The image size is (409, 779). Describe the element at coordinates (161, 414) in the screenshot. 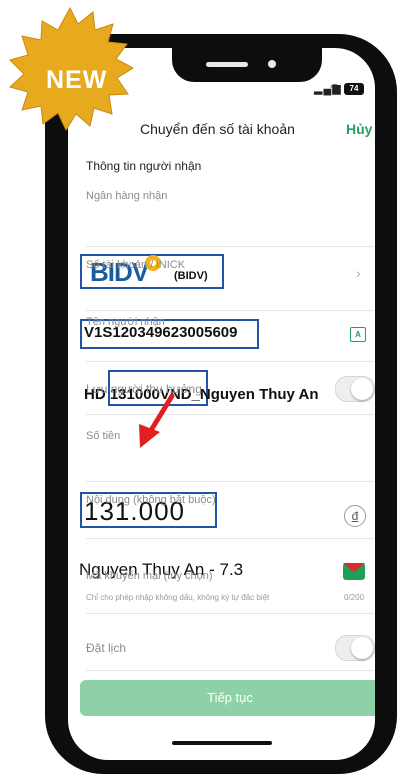

I see `arrow-shaft` at that location.